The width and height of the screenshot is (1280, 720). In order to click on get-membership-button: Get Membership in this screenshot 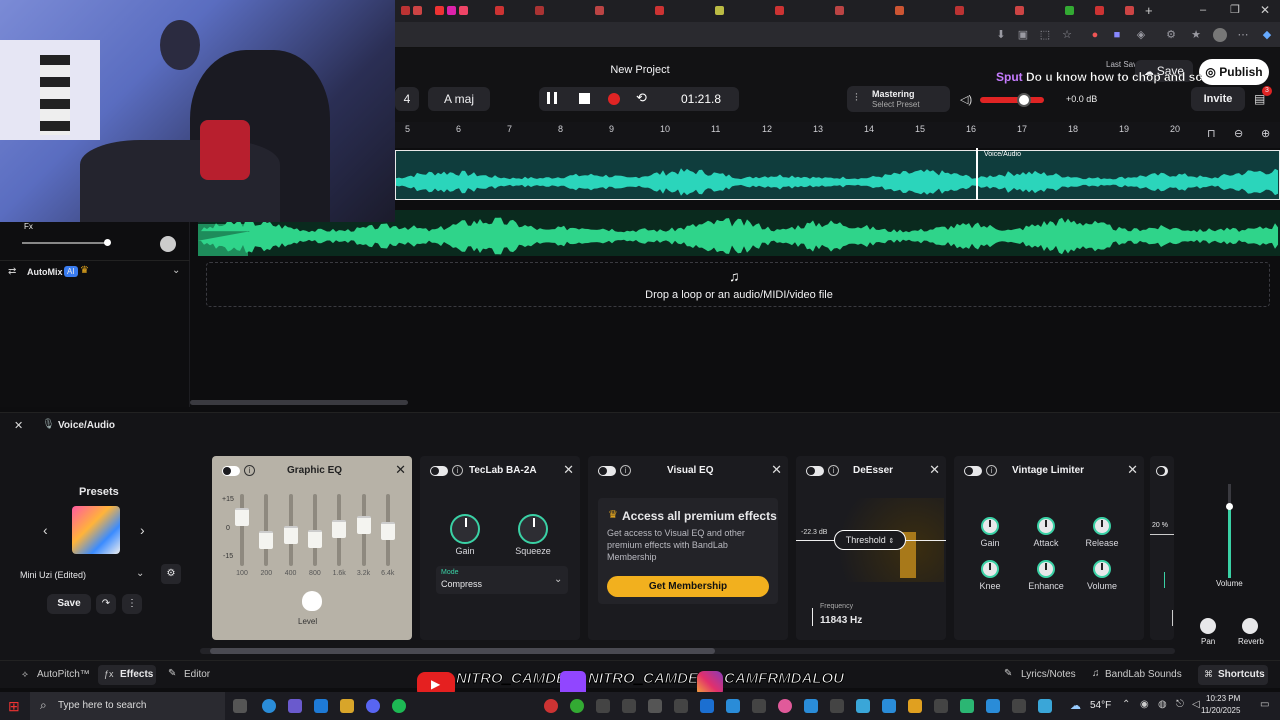, I will do `click(688, 586)`.